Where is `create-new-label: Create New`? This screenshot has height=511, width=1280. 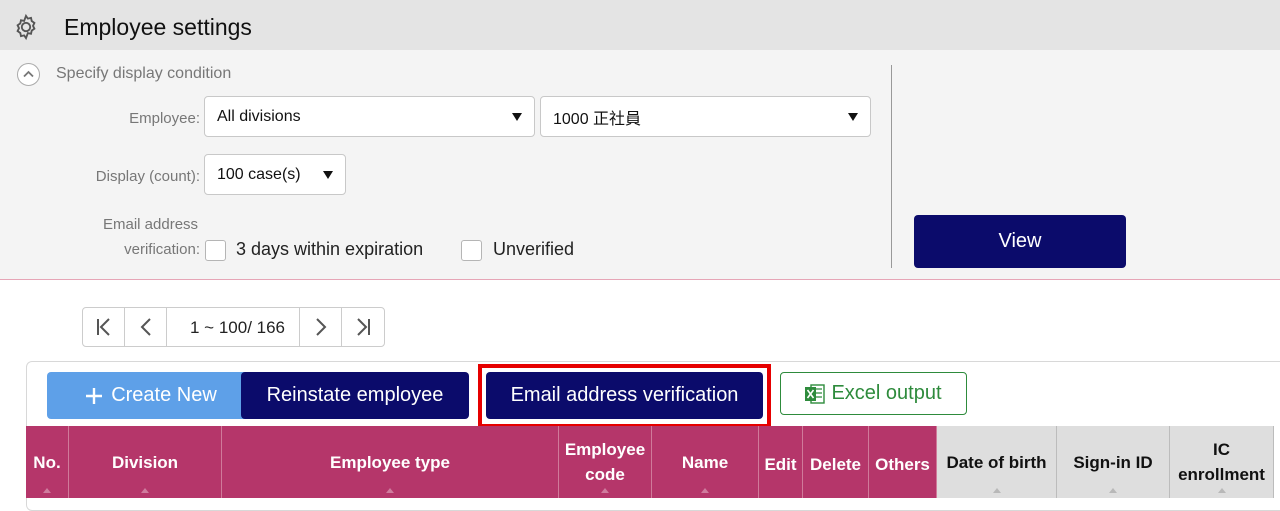
create-new-label: Create New is located at coordinates (164, 395).